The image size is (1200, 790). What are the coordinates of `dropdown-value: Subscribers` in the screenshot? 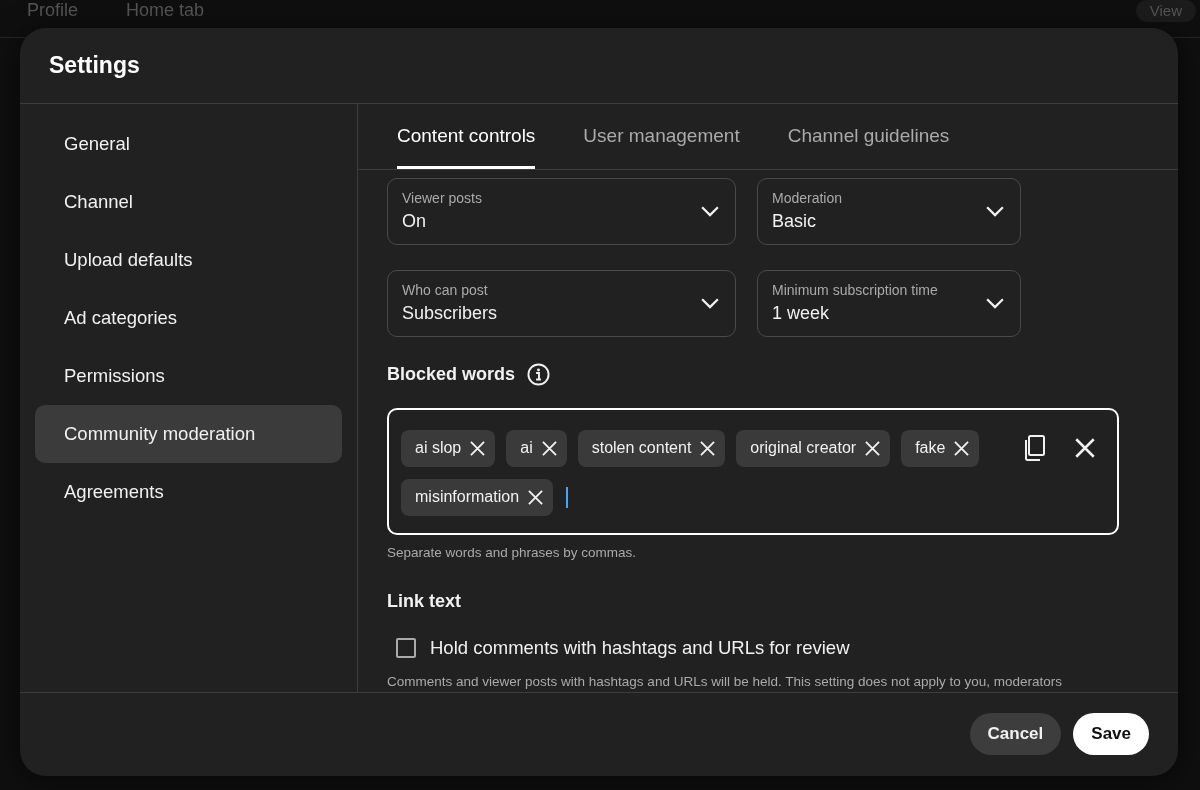 It's located at (450, 313).